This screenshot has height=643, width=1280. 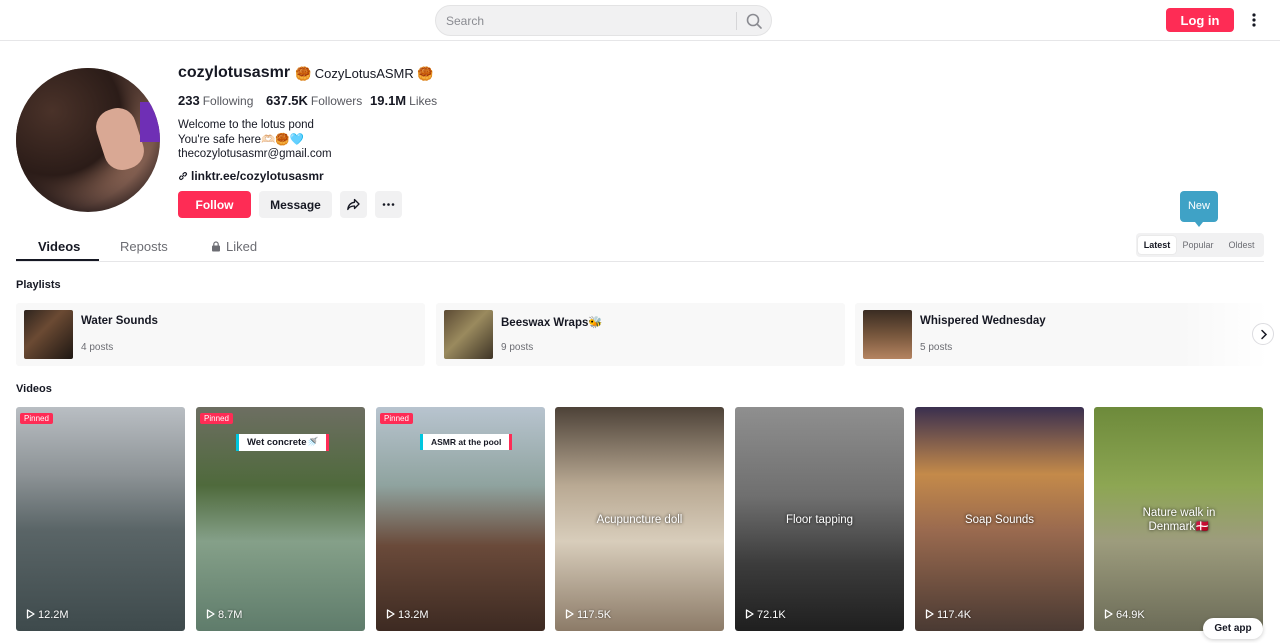 I want to click on lock-icon, so click(x=216, y=246).